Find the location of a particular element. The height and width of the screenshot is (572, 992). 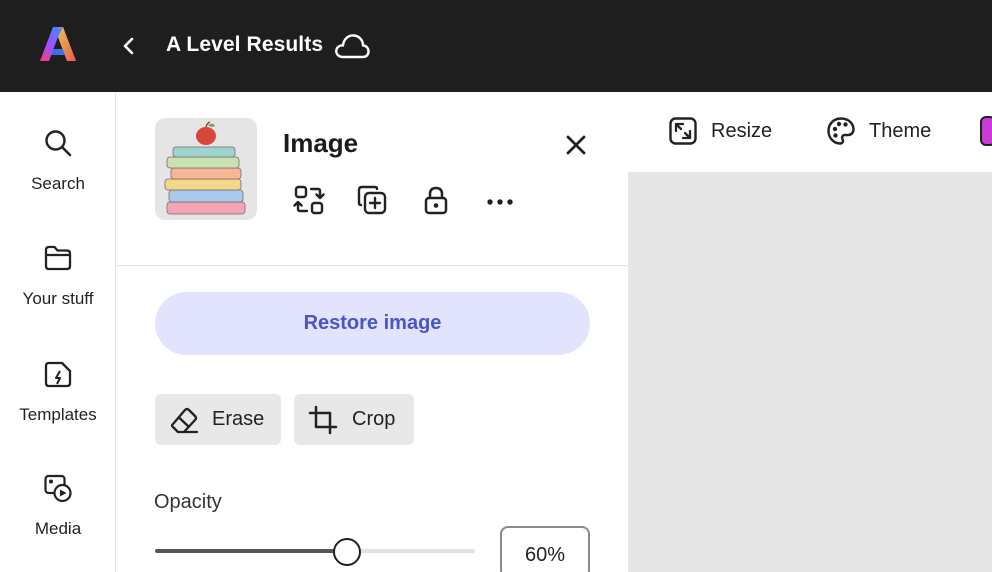

sidebar-item-label: Your stuff is located at coordinates (58, 298).